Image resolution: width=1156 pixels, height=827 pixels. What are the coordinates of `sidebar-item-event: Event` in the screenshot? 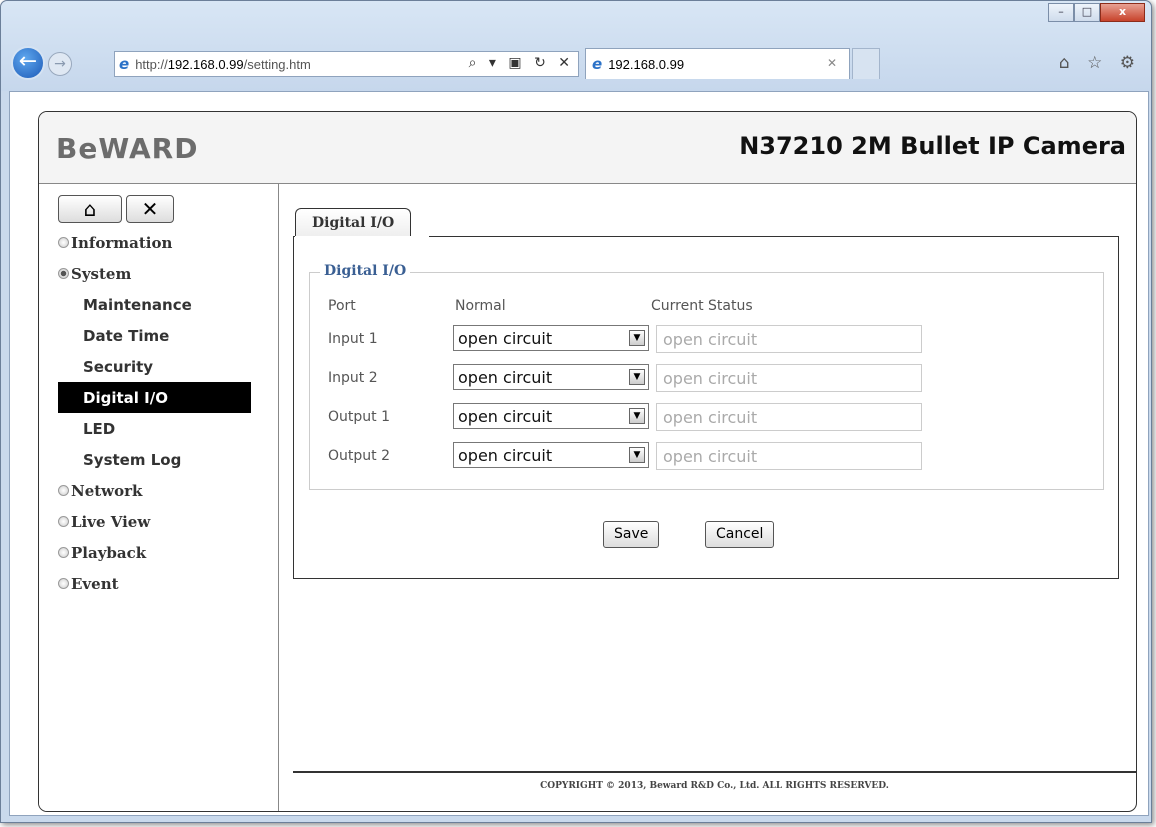 It's located at (168, 583).